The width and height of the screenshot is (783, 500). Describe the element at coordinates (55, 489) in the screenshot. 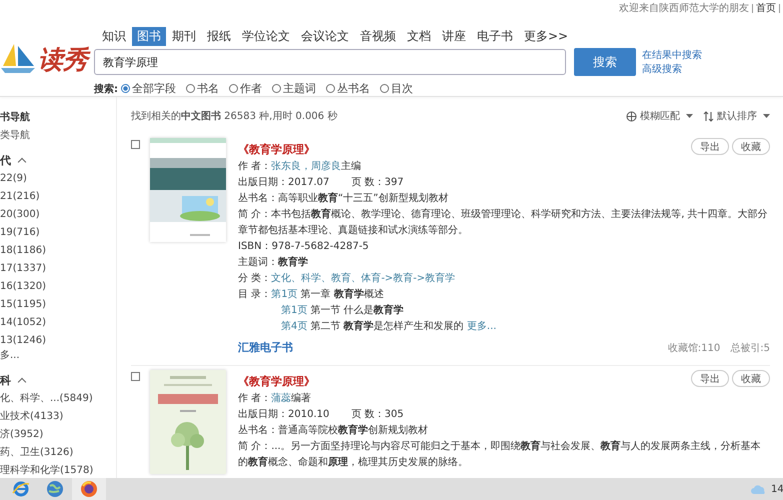

I see `globe-icon` at that location.